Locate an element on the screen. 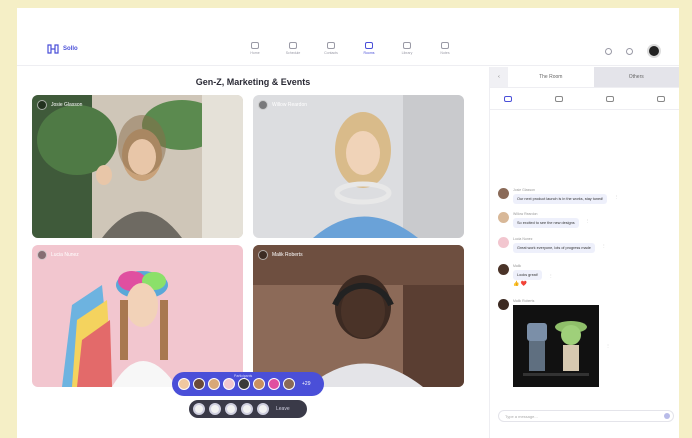  grid-icon is located at coordinates (661, 98).